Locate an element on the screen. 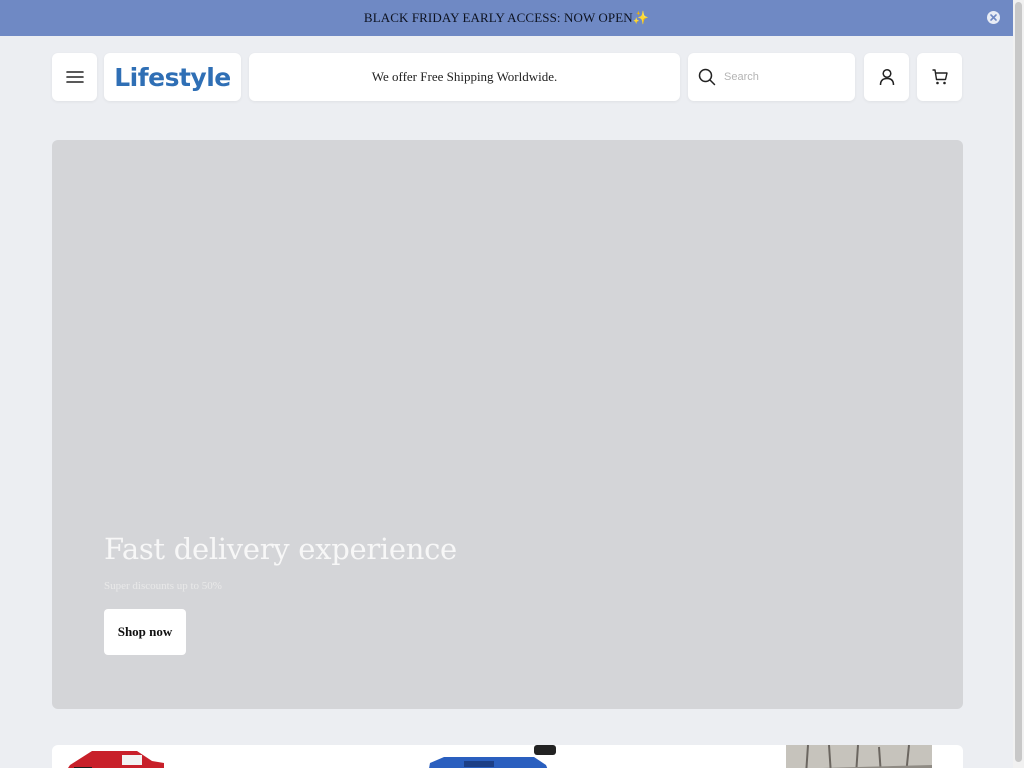 The width and height of the screenshot is (1024, 768). scrollbar-thumb is located at coordinates (1018, 382).